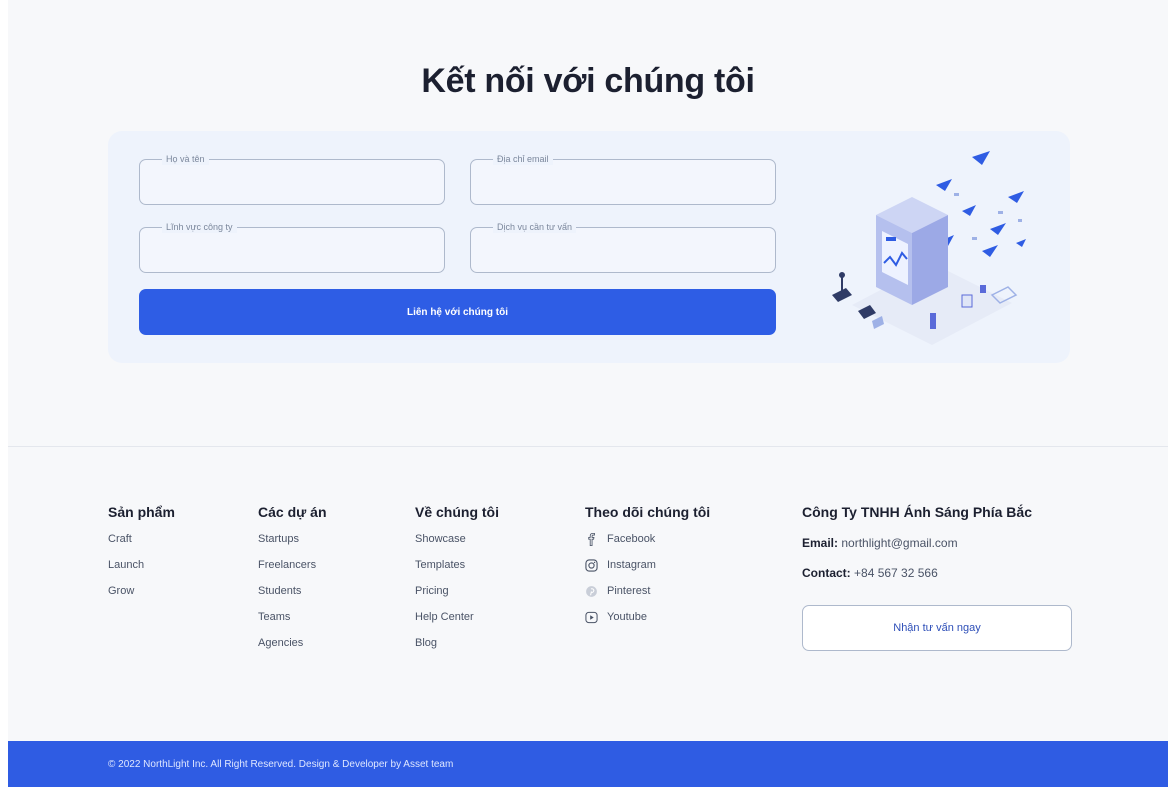 This screenshot has height=787, width=1168. Describe the element at coordinates (292, 182) in the screenshot. I see `full-name-input` at that location.